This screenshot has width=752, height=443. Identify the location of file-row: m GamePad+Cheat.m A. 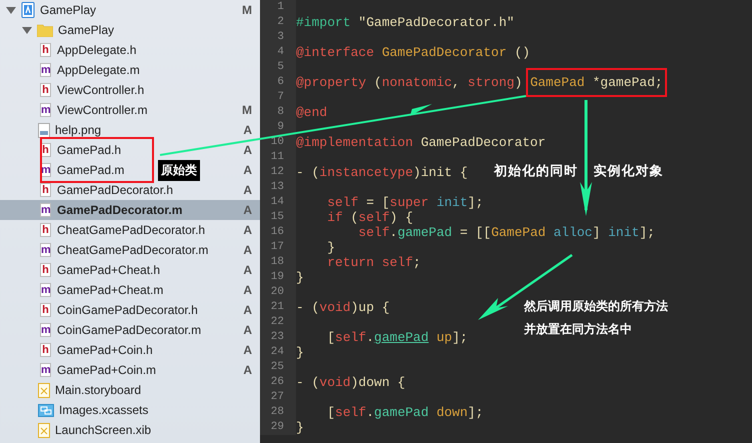
(130, 290).